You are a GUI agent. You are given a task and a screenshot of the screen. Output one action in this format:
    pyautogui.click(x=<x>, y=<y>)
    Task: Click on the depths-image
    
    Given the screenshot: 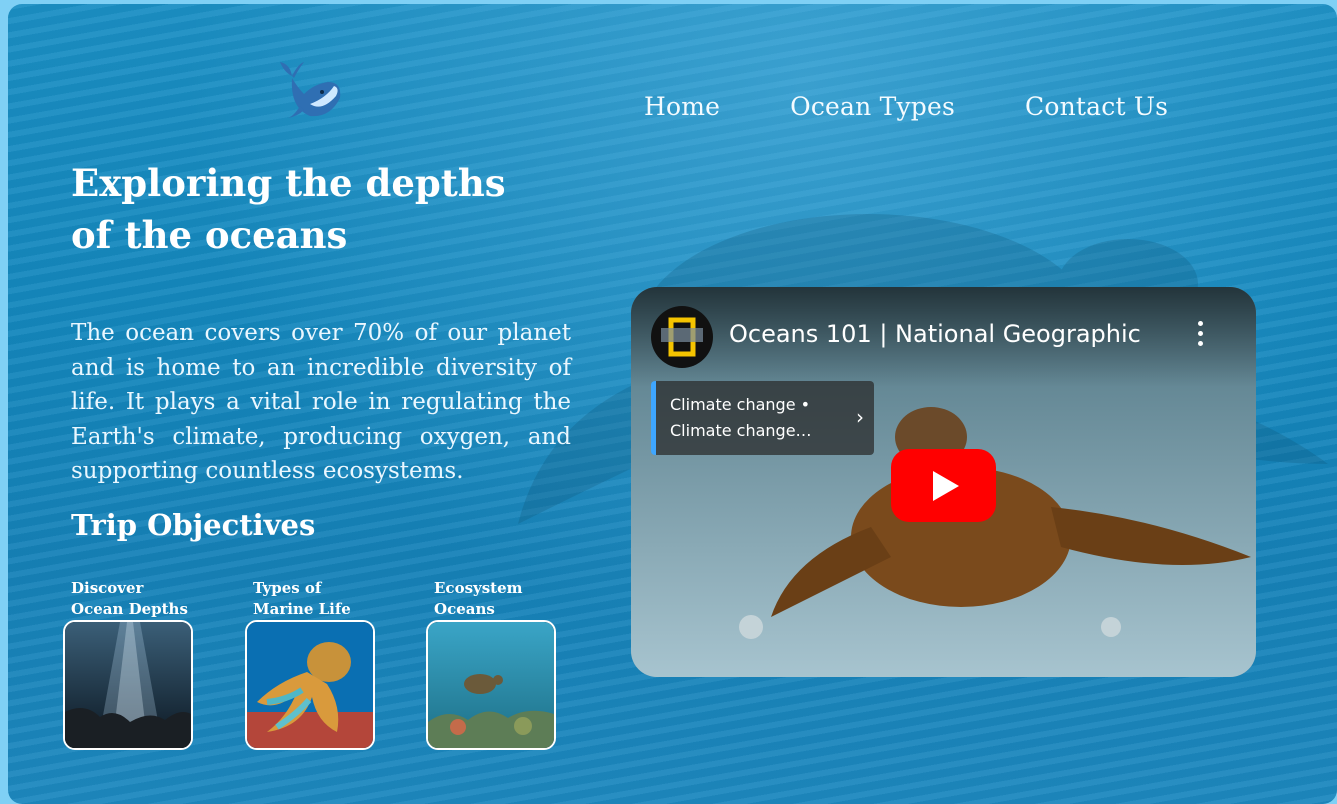 What is the action you would take?
    pyautogui.click(x=128, y=685)
    